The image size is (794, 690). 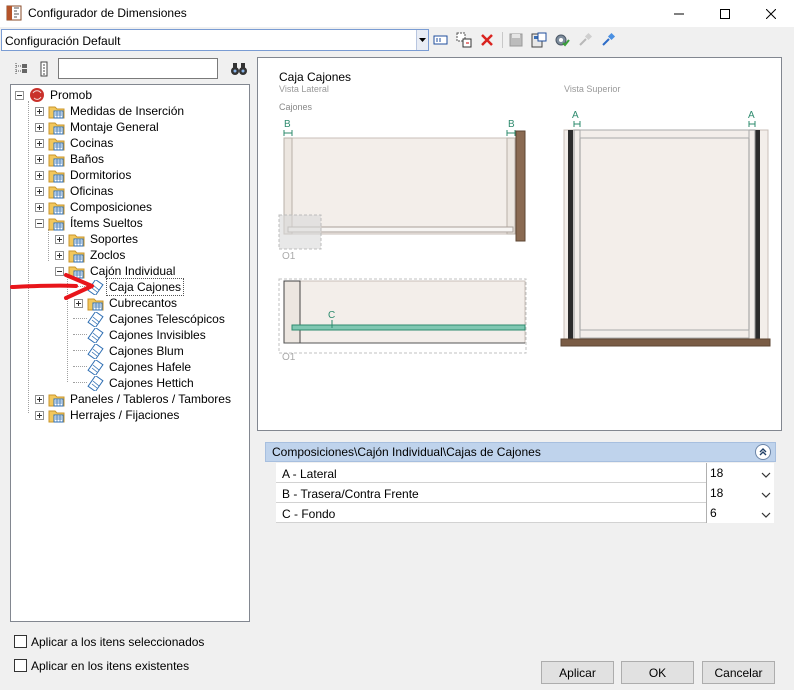 What do you see at coordinates (289, 256) in the screenshot?
I see `tag-o1-top: O1` at bounding box center [289, 256].